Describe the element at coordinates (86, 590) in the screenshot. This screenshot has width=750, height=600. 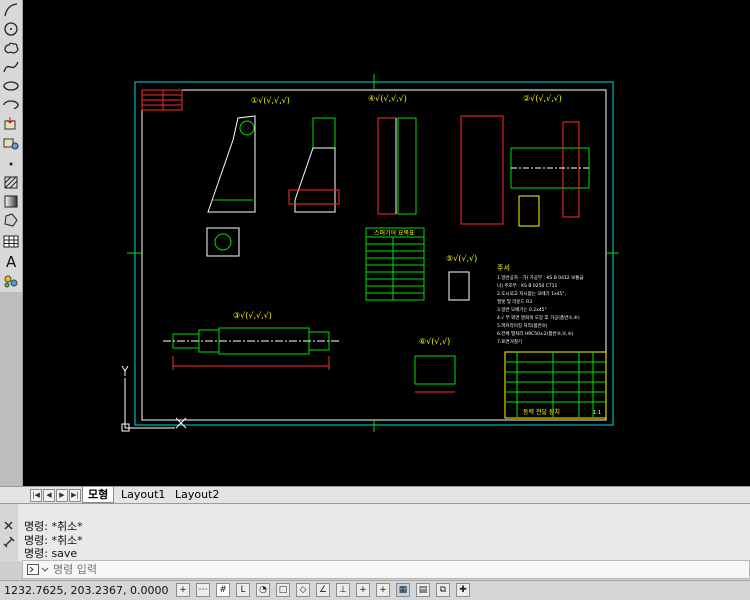
I see `coordinate-readout: 1232.7625, 203.2367, 0.0000` at that location.